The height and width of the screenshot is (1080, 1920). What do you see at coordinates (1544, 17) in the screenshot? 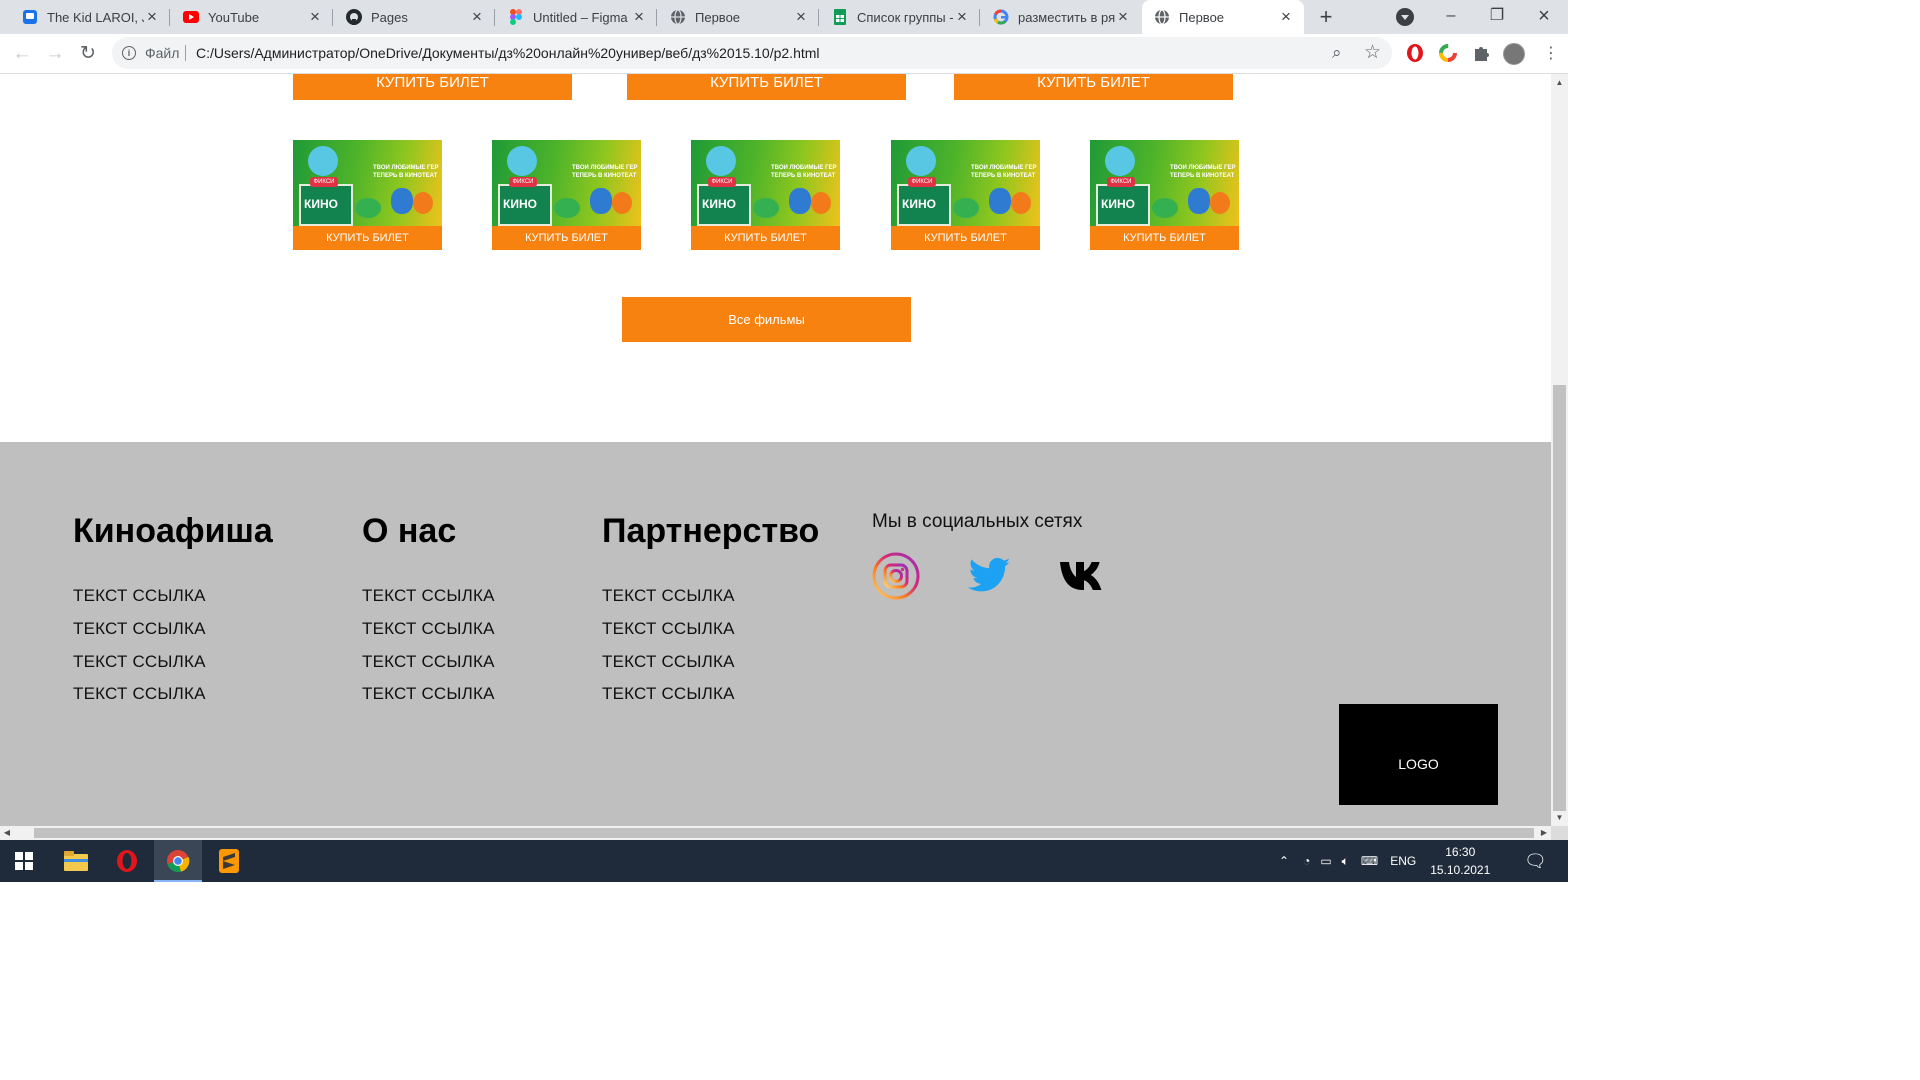
I see `close-window-button: ×` at bounding box center [1544, 17].